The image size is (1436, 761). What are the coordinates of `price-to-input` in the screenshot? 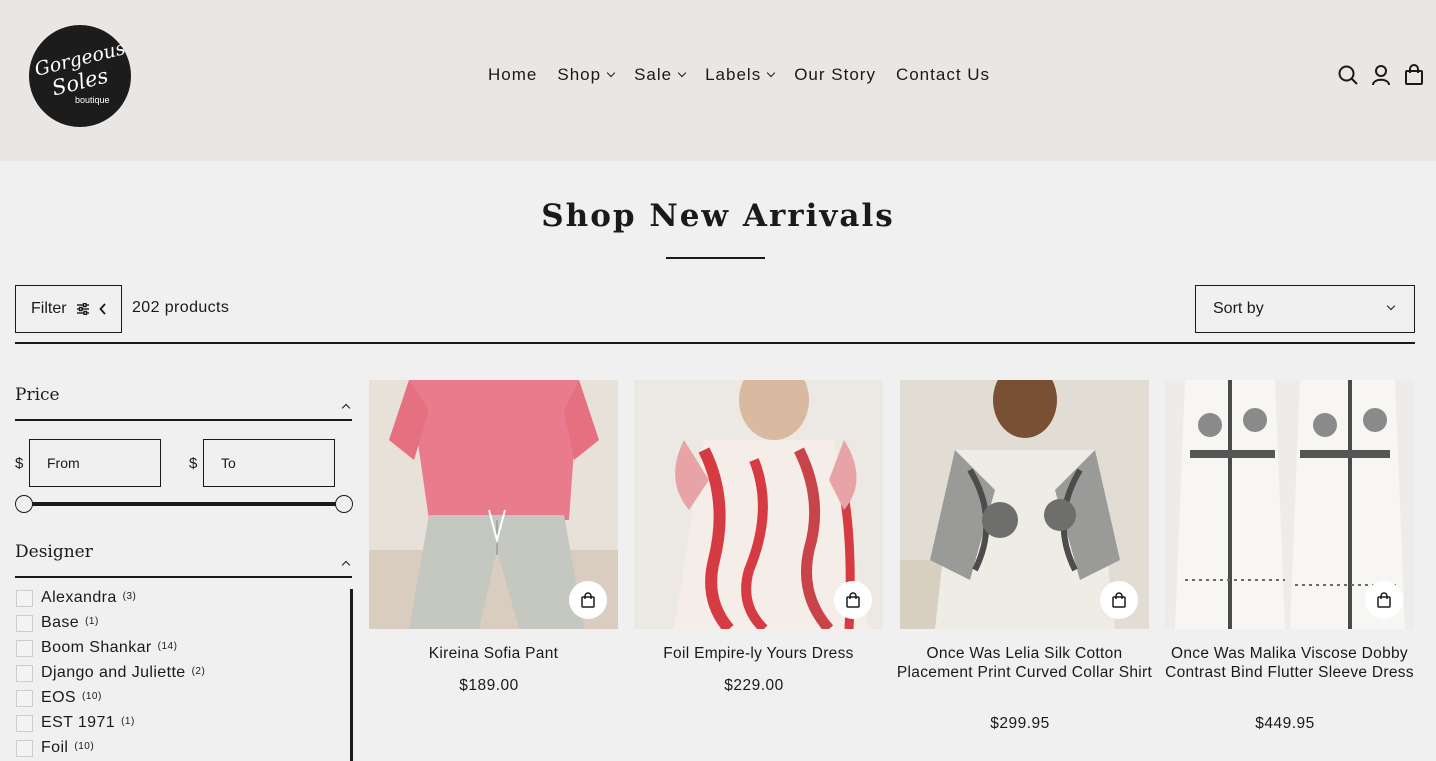 It's located at (269, 463).